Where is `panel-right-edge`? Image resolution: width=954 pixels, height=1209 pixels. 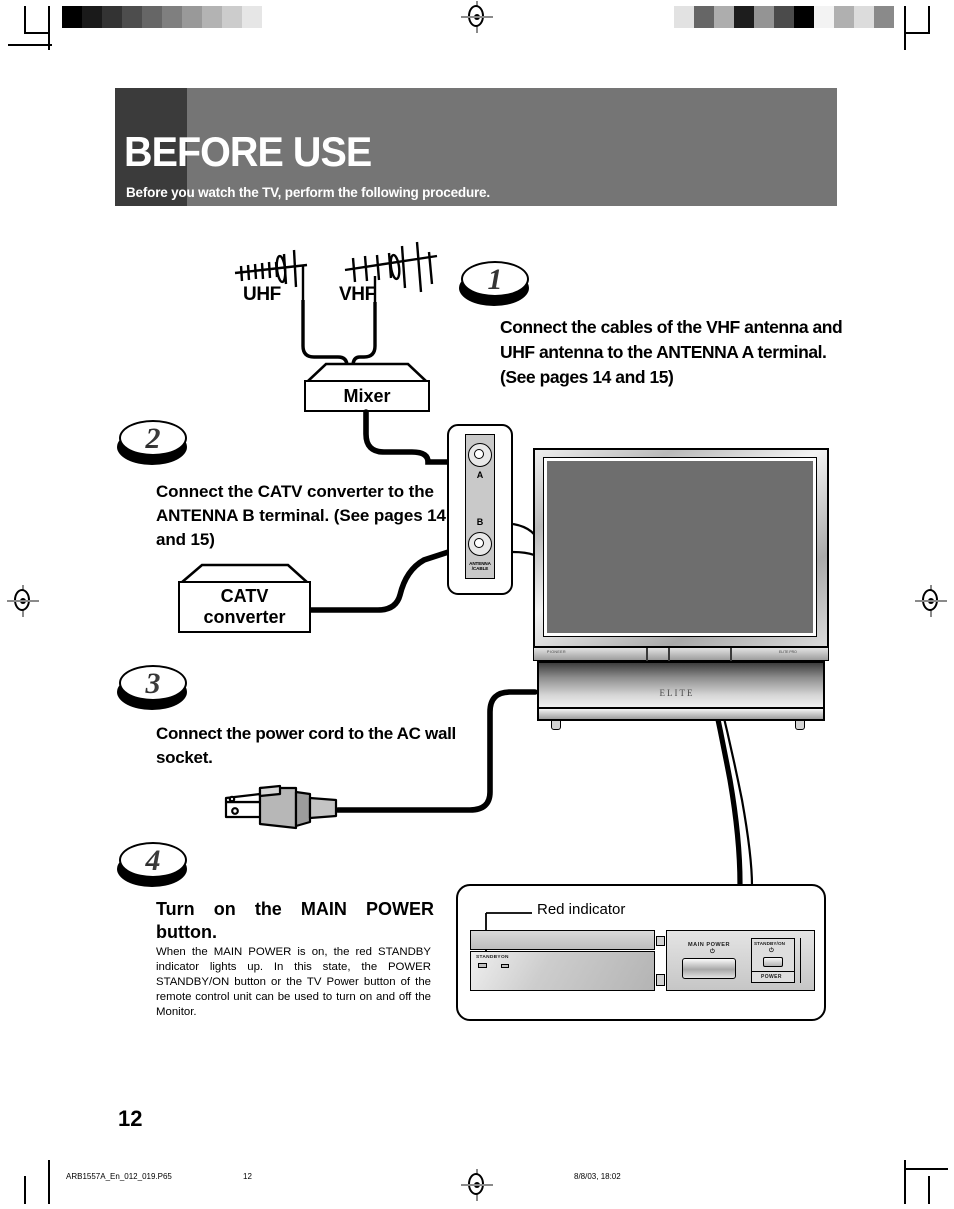 panel-right-edge is located at coordinates (807, 960).